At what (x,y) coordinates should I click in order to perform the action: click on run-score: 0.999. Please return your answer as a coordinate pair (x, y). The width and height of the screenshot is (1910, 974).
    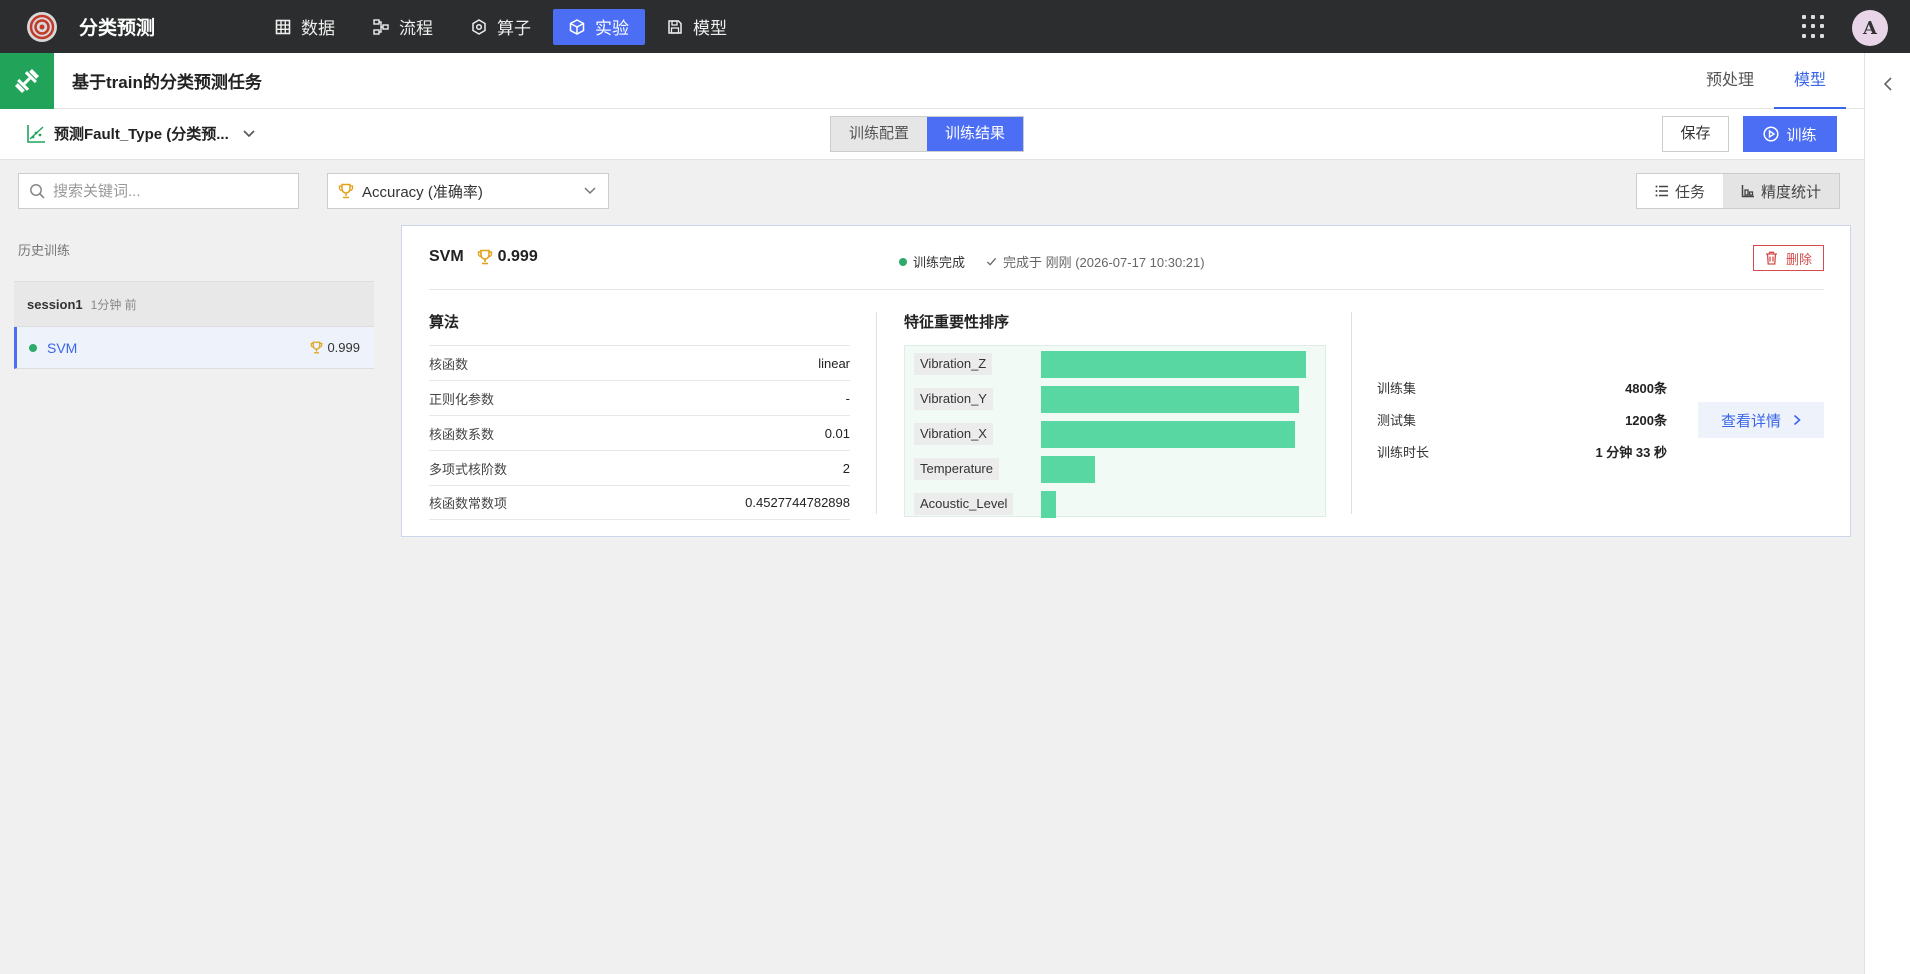
    Looking at the image, I should click on (335, 347).